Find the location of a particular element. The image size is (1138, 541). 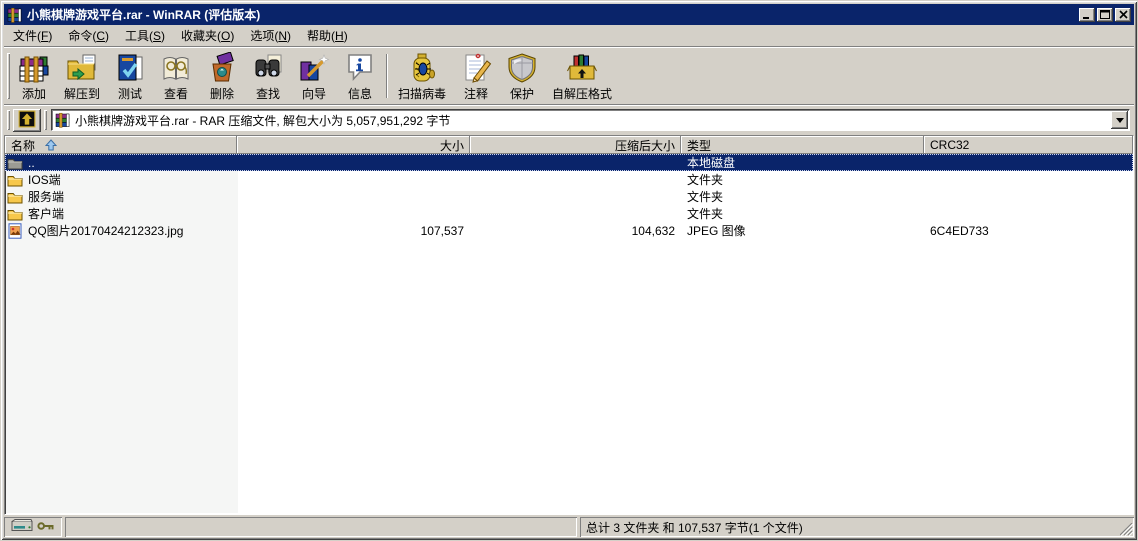

toolbar-gripper is located at coordinates (8, 76).